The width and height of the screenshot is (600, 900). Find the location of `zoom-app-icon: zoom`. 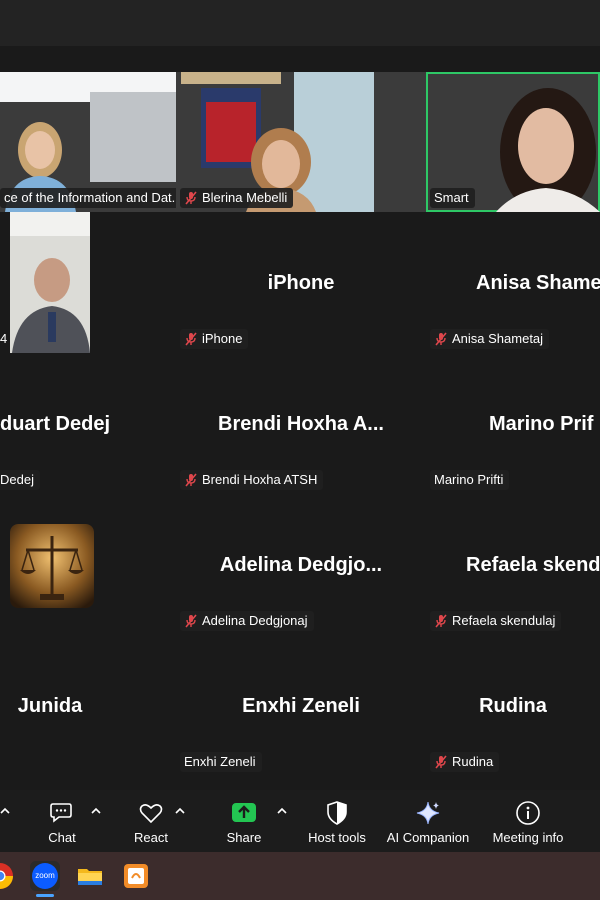

zoom-app-icon: zoom is located at coordinates (45, 879).